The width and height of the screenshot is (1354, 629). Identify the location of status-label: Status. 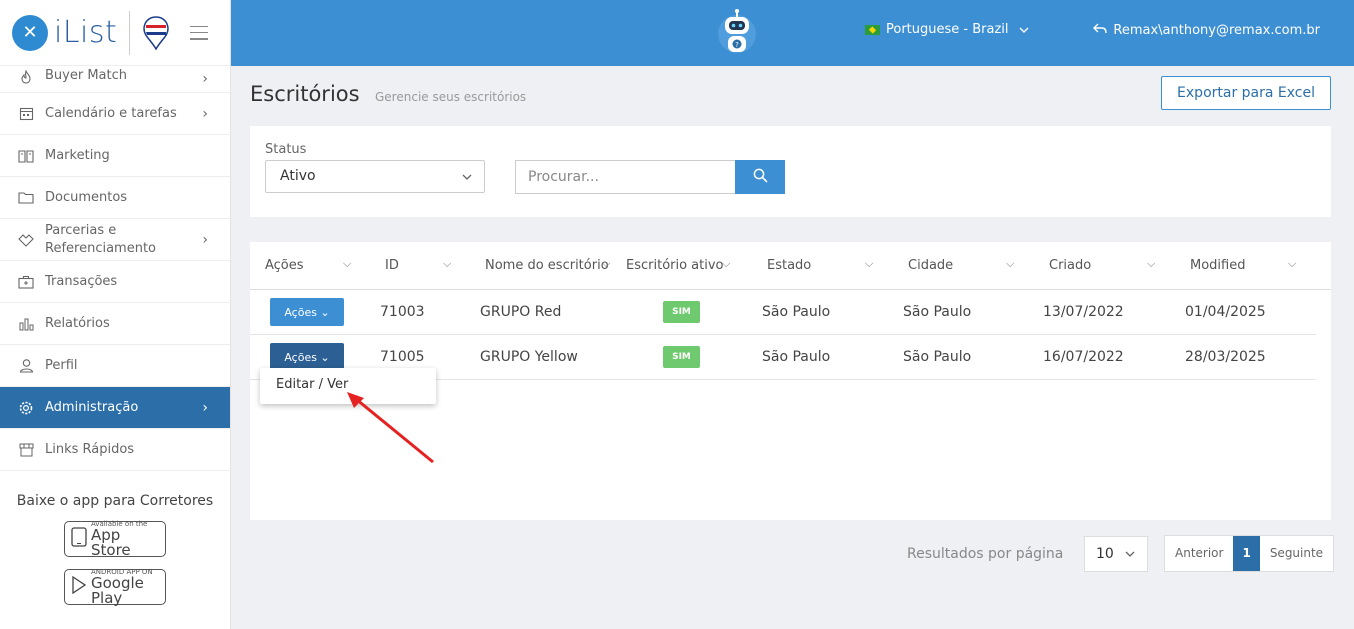
(286, 149).